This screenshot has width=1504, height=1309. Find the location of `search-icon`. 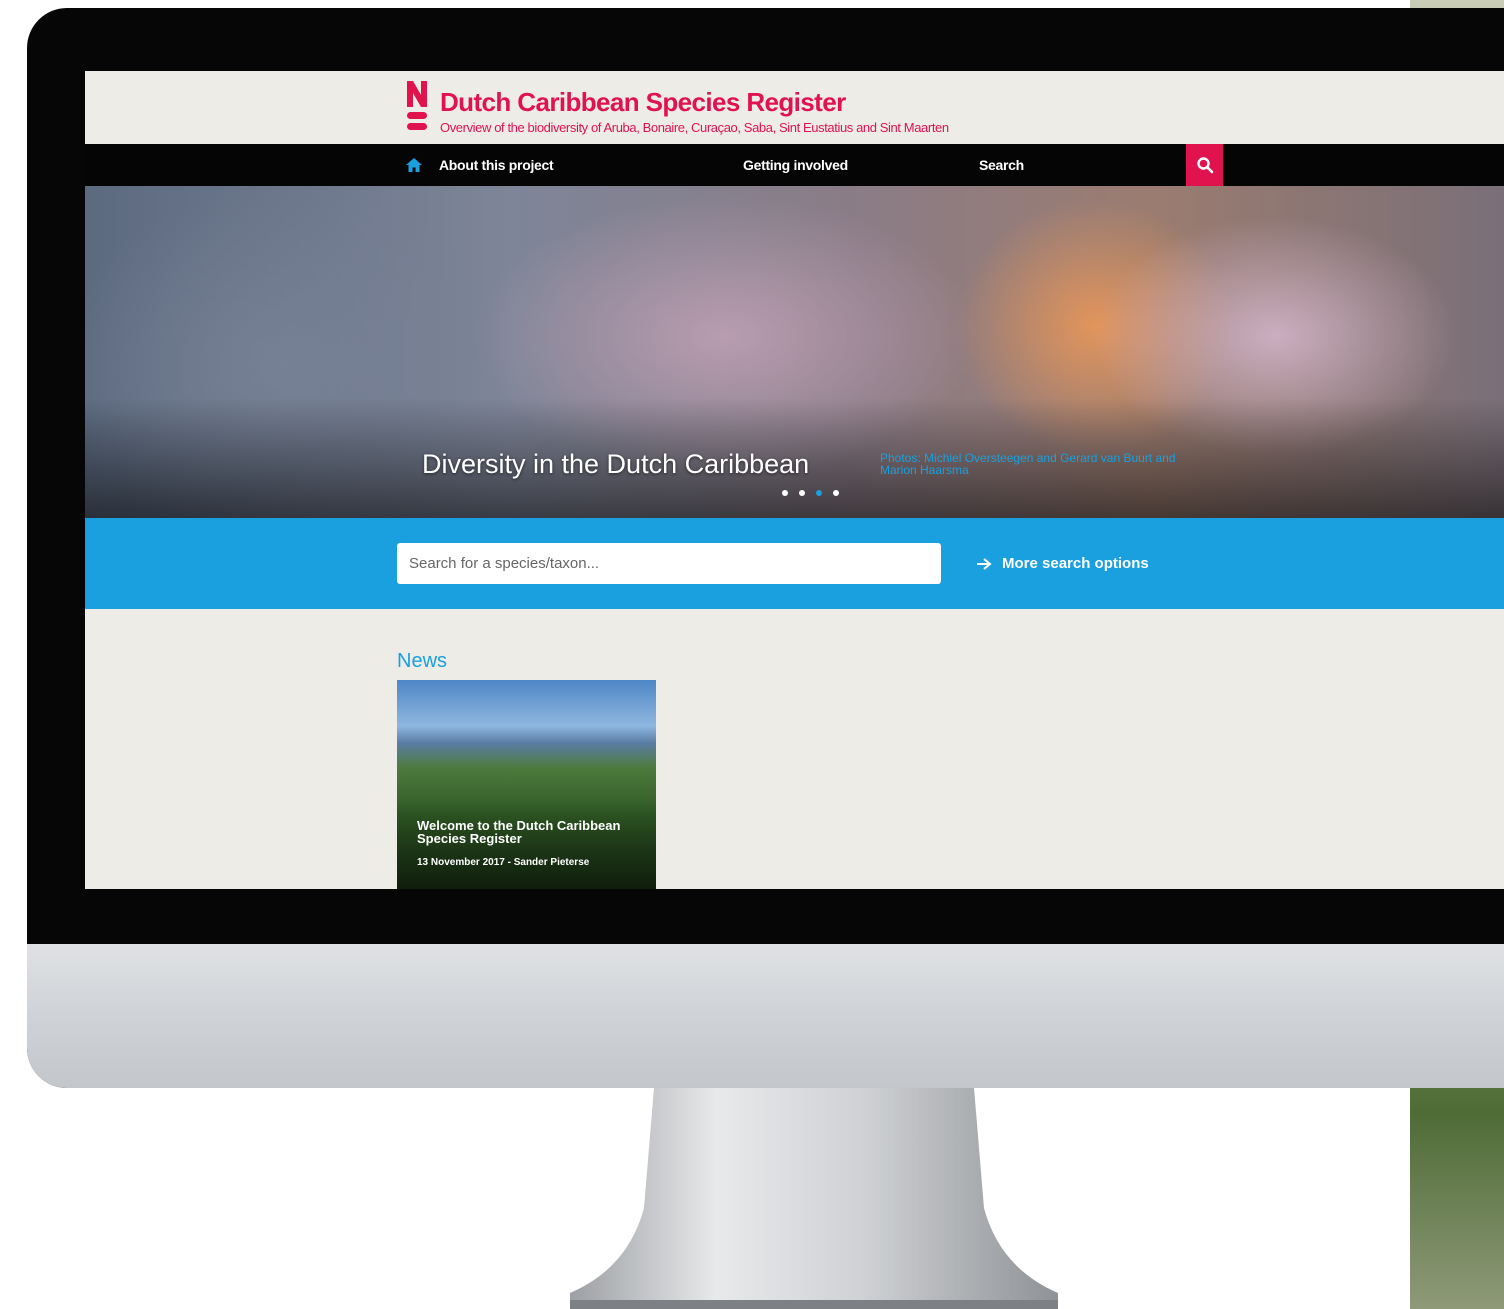

search-icon is located at coordinates (1204, 165).